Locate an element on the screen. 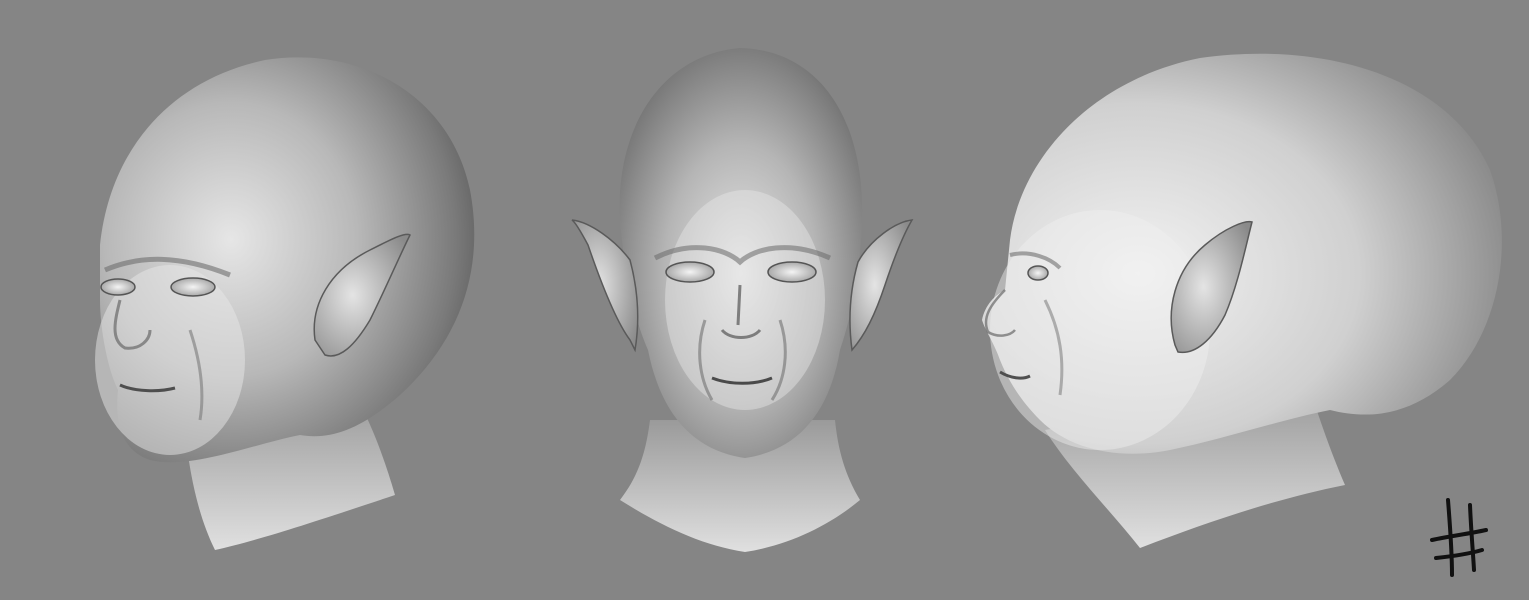 Image resolution: width=1529 pixels, height=600 pixels. artist-signature is located at coordinates (1459, 537).